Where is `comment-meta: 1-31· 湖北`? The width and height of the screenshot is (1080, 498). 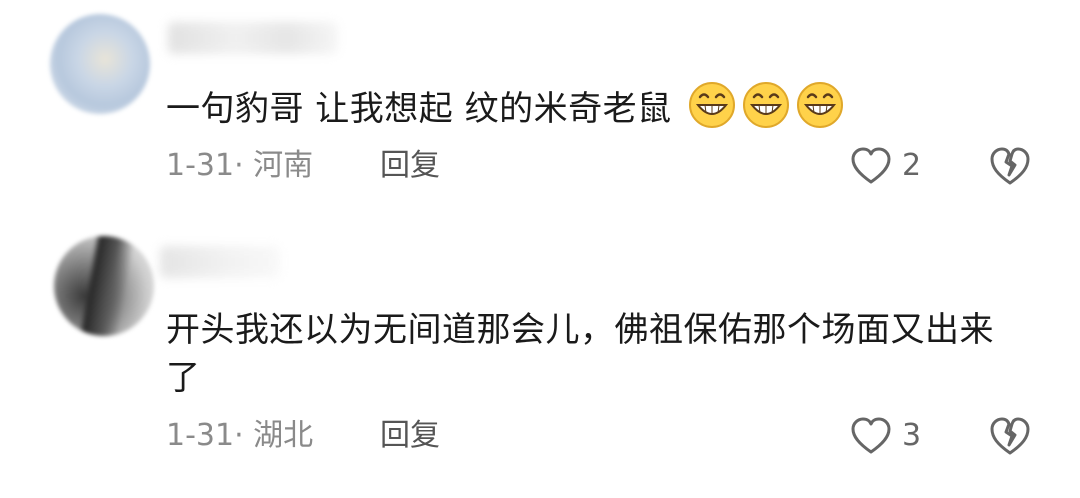 comment-meta: 1-31· 湖北 is located at coordinates (240, 435).